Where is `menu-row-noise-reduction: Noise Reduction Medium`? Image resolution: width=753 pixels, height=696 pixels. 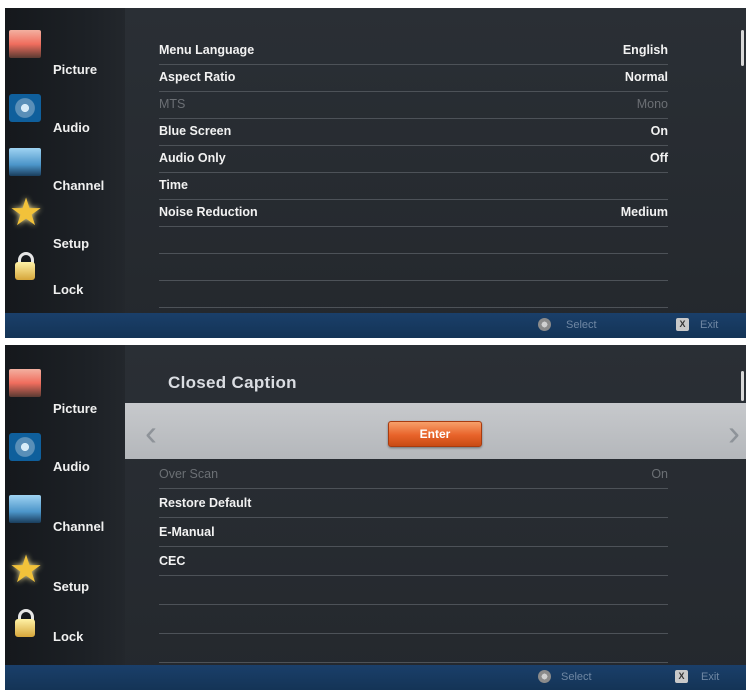 menu-row-noise-reduction: Noise Reduction Medium is located at coordinates (413, 213).